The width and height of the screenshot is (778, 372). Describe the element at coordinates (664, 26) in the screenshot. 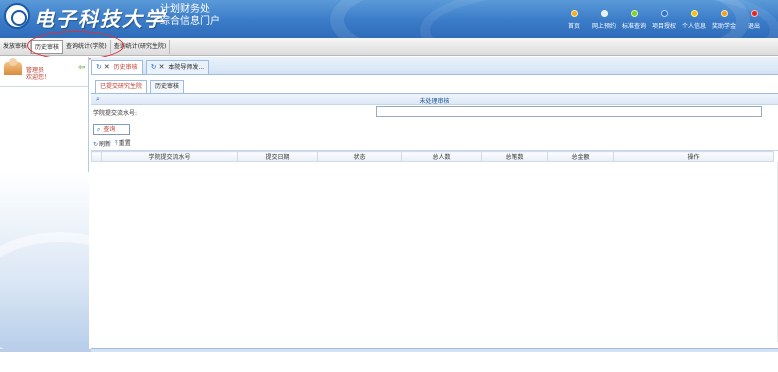

I see `nav-label: 项目授权` at that location.